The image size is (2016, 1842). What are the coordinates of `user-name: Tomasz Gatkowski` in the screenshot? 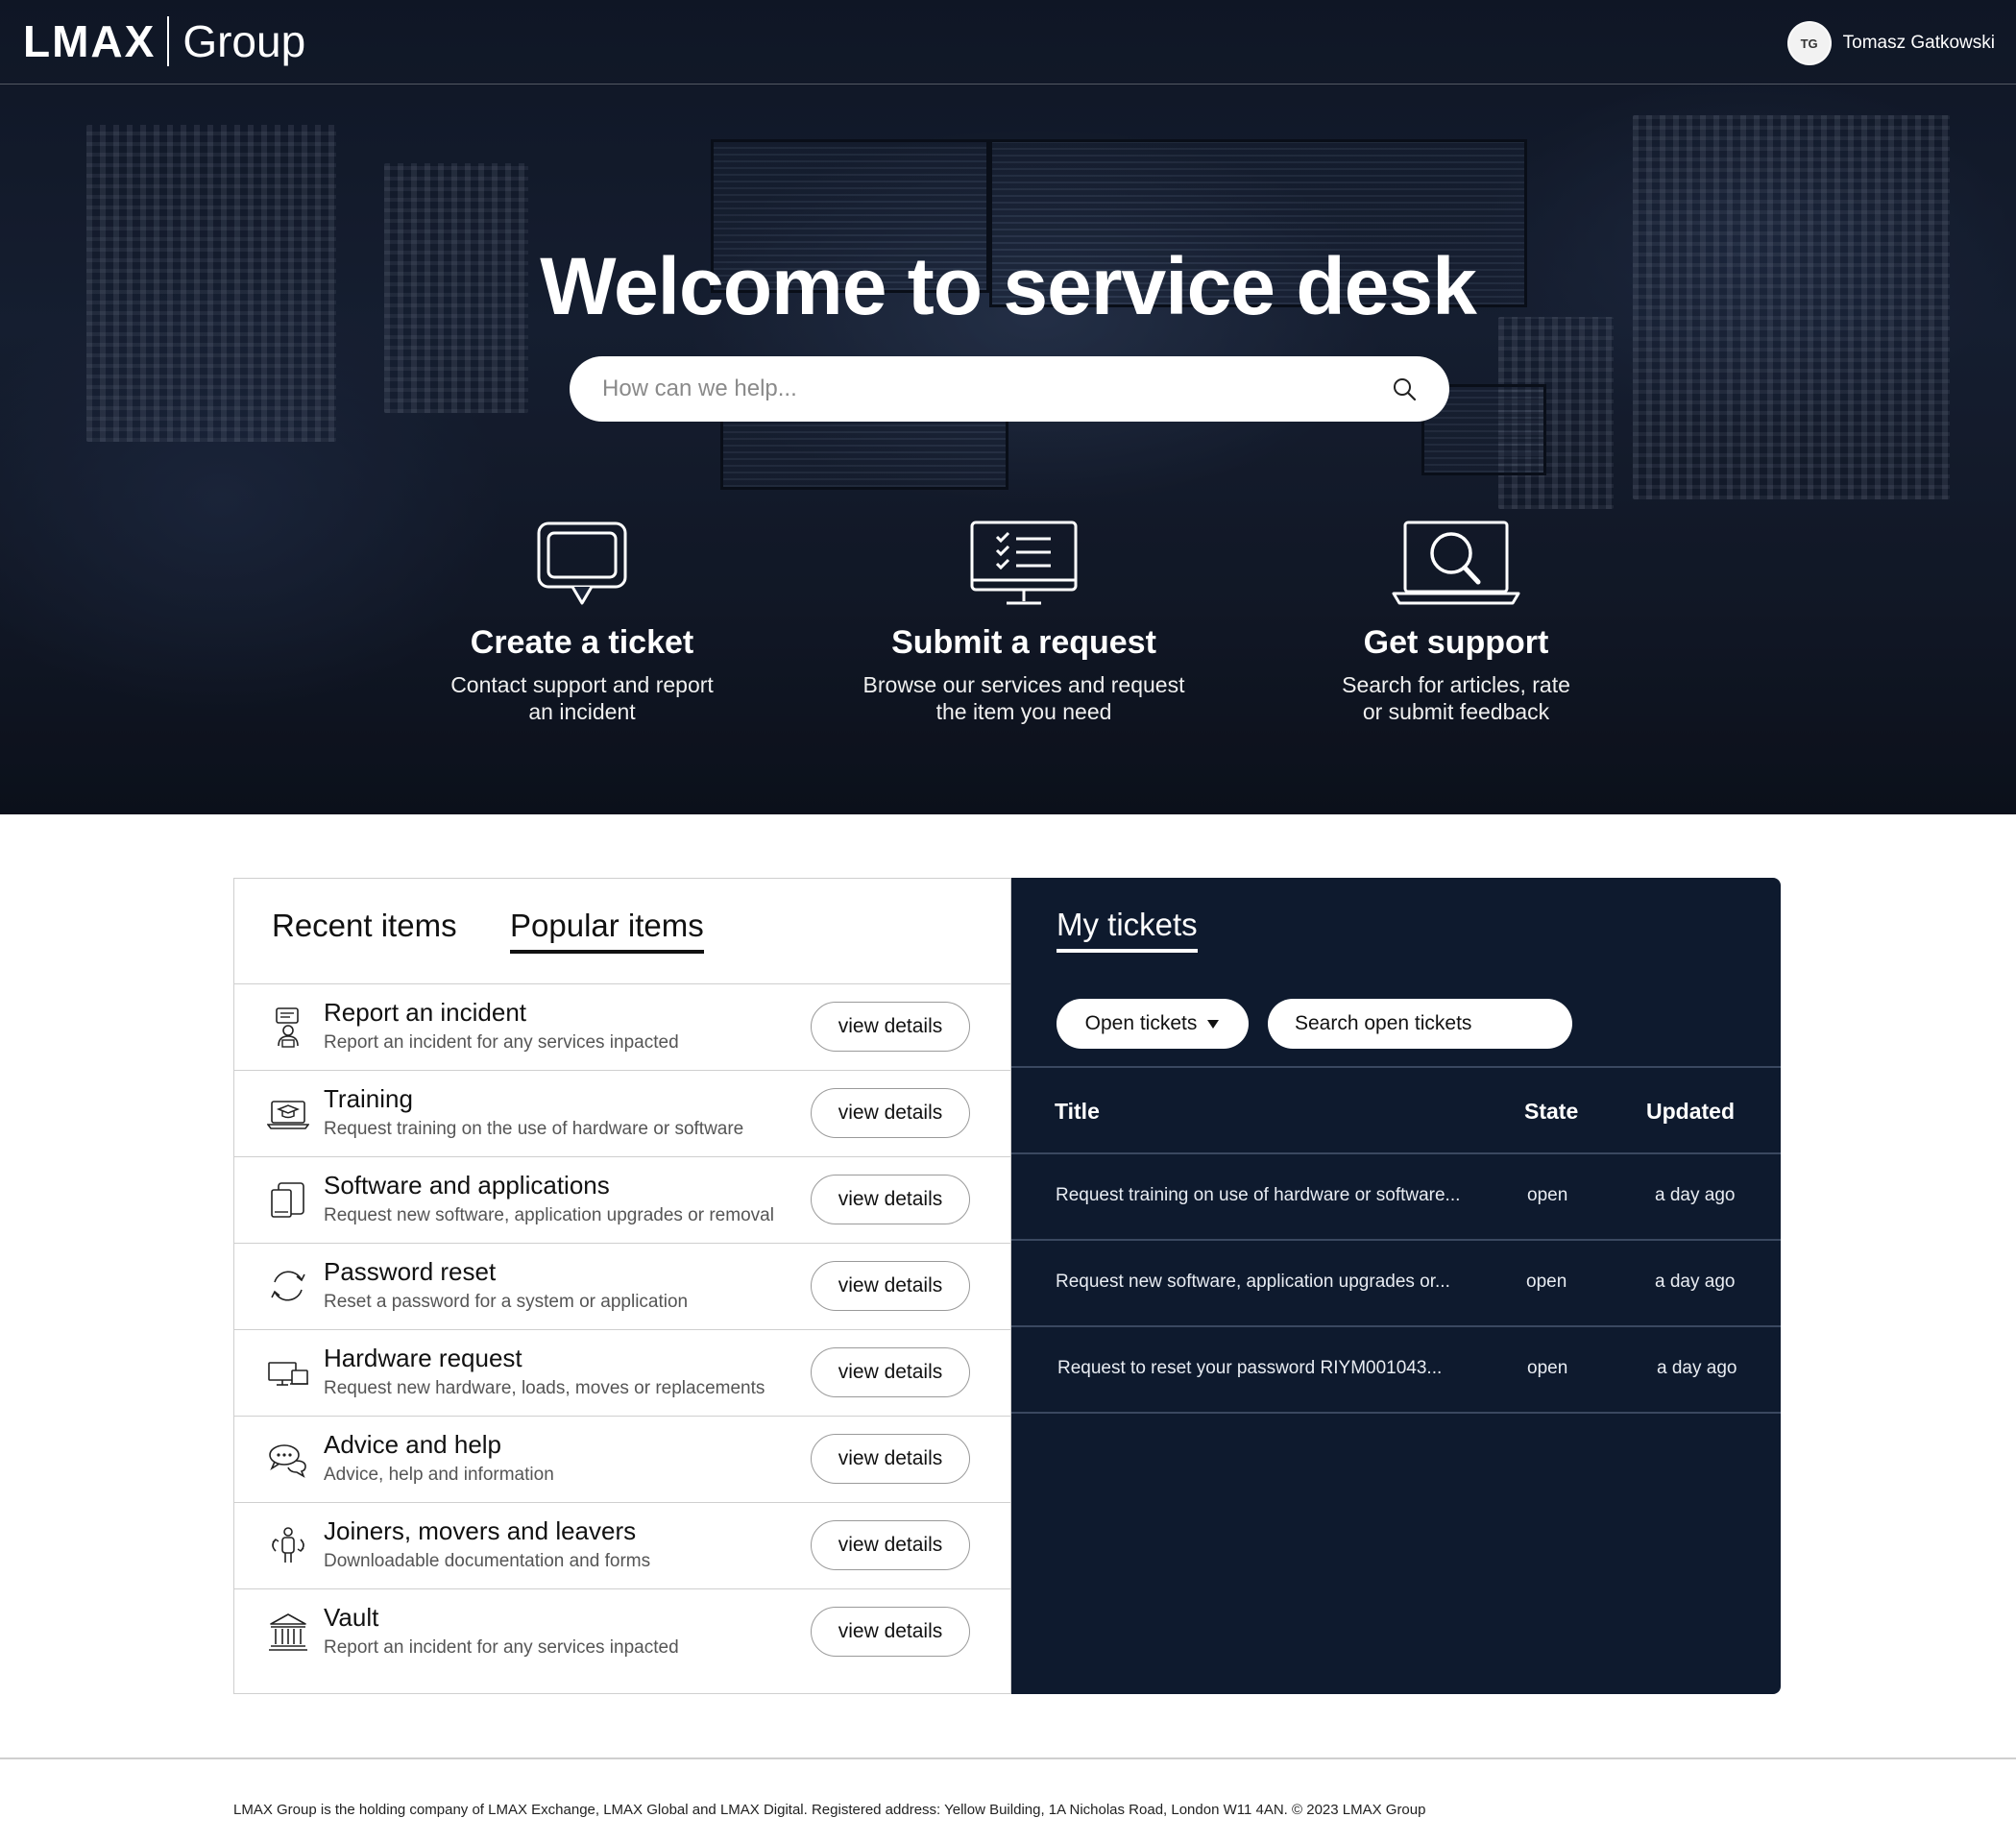 It's located at (1919, 44).